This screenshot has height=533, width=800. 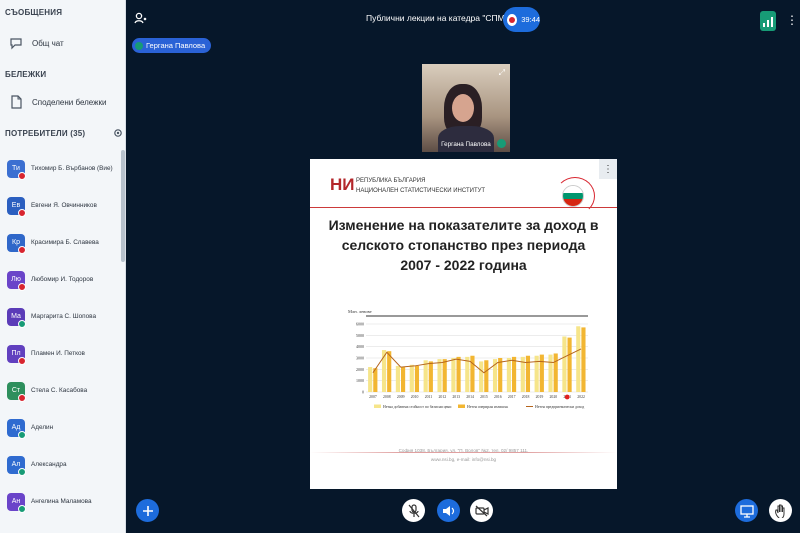 I want to click on gear-icon, so click(x=118, y=133).